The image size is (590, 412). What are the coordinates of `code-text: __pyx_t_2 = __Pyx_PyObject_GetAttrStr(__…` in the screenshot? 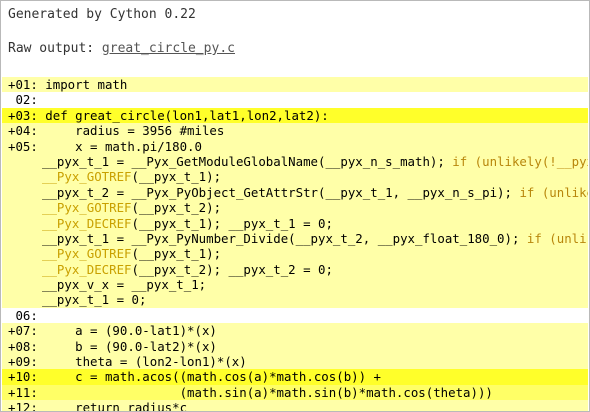 It's located at (315, 192).